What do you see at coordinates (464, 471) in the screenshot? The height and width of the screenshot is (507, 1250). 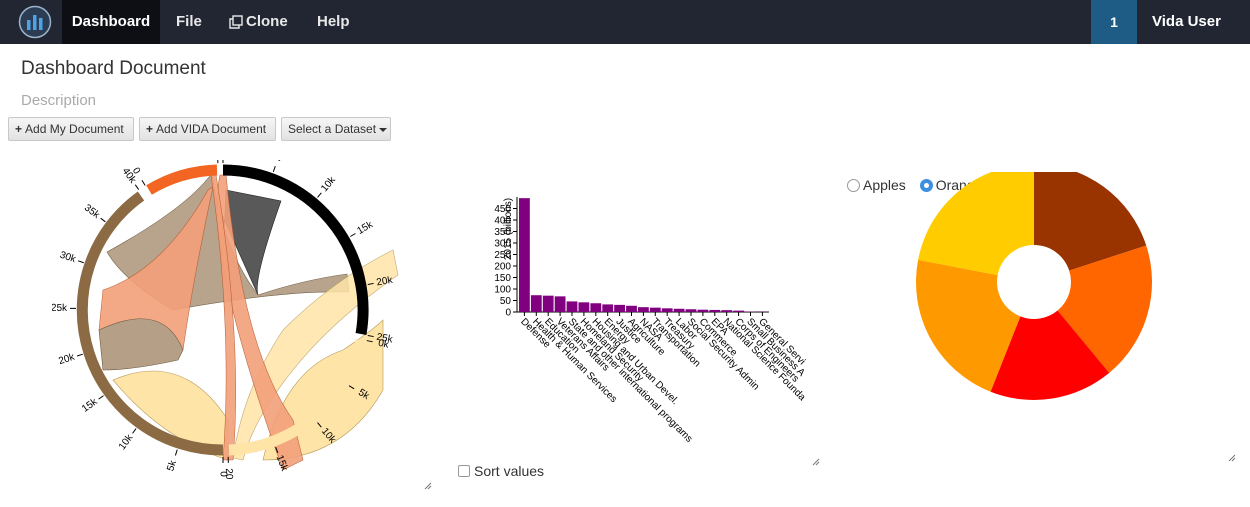 I see `sort-values-checkbox` at bounding box center [464, 471].